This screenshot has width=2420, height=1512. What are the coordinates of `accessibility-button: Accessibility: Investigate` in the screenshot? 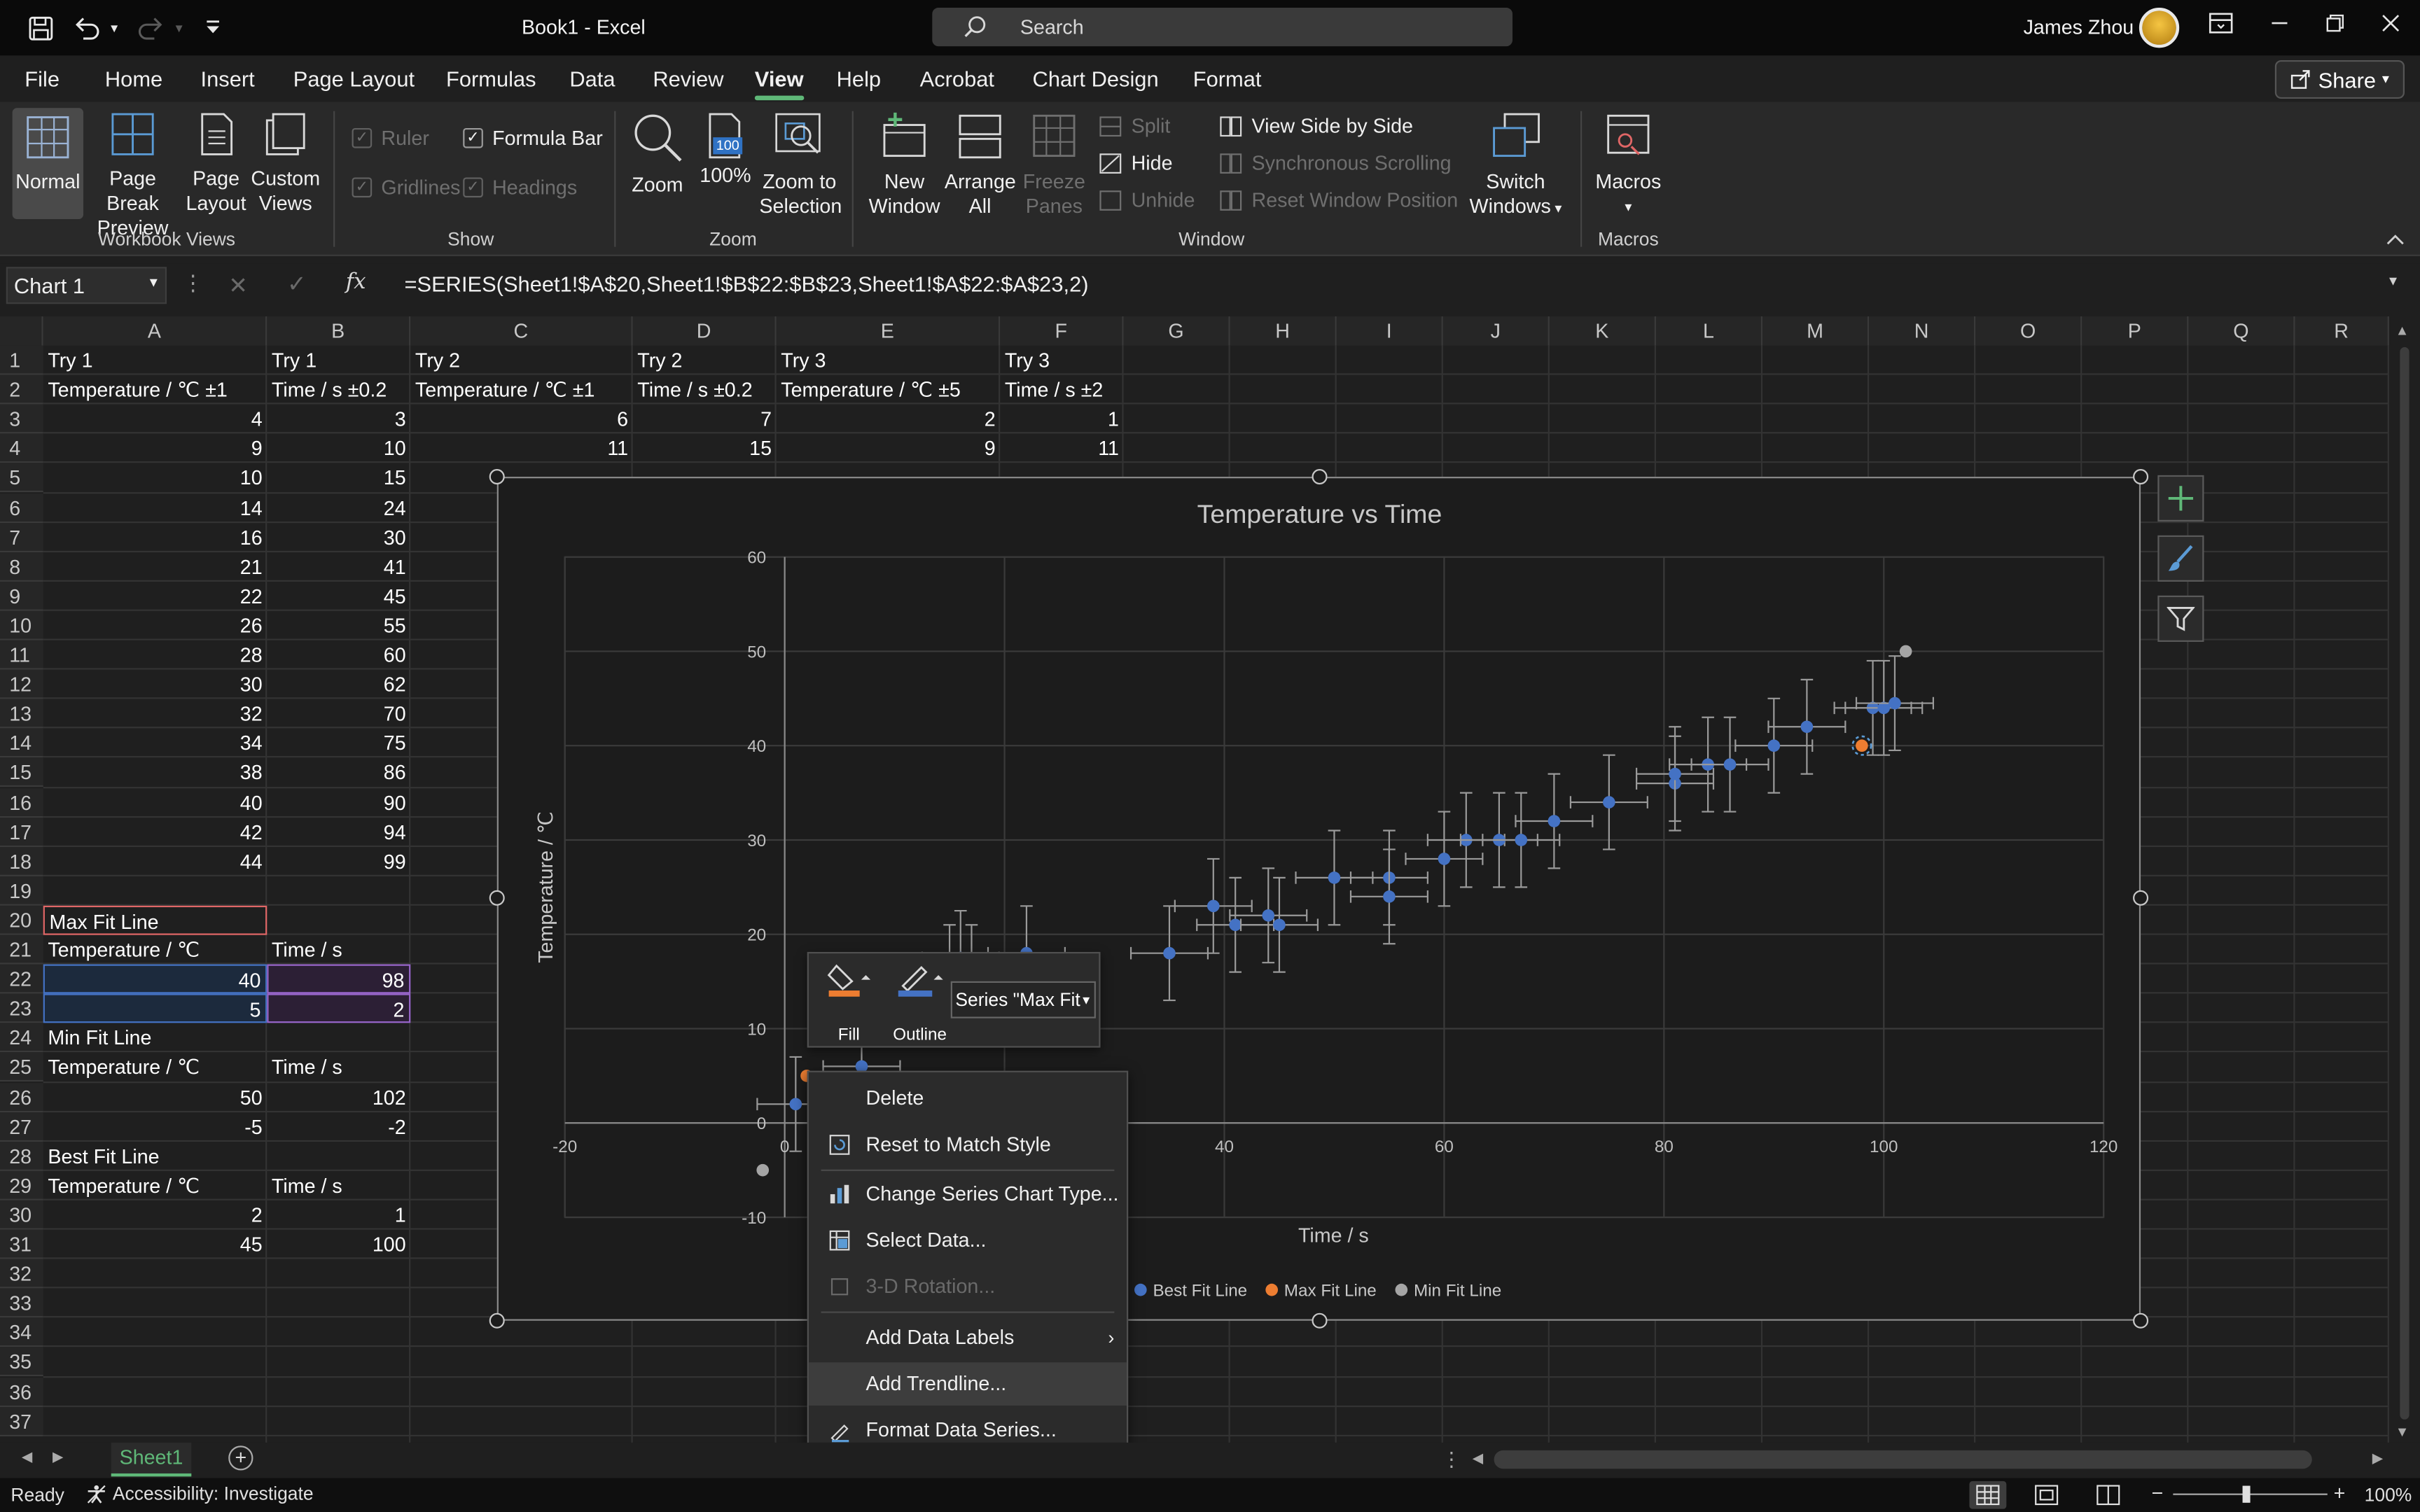 It's located at (200, 1493).